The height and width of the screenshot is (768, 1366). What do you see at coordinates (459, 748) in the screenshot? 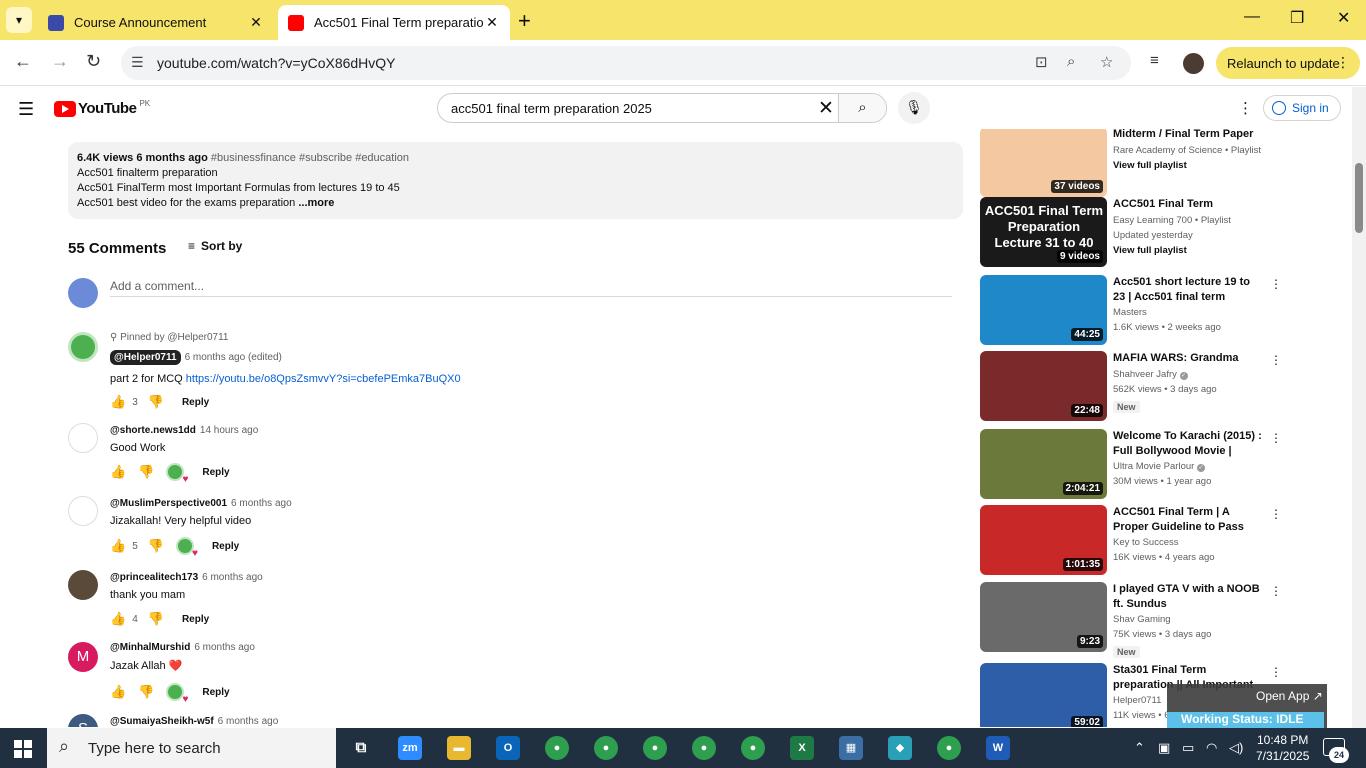
I see `file-explorer-icon: ▬` at bounding box center [459, 748].